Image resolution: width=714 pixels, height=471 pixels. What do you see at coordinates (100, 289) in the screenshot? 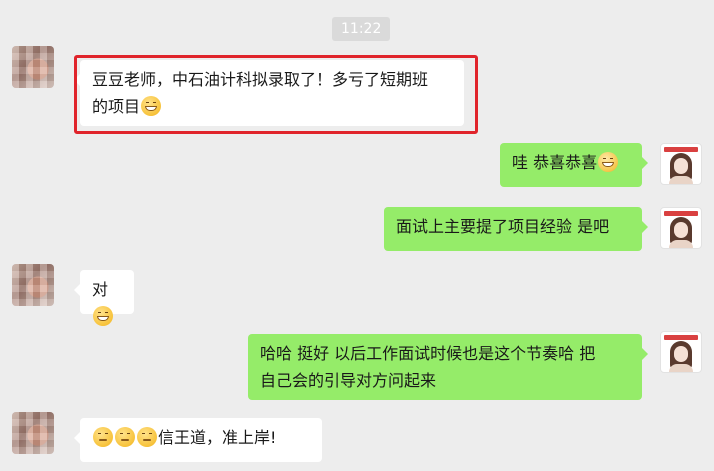
I see `message-text: 对` at bounding box center [100, 289].